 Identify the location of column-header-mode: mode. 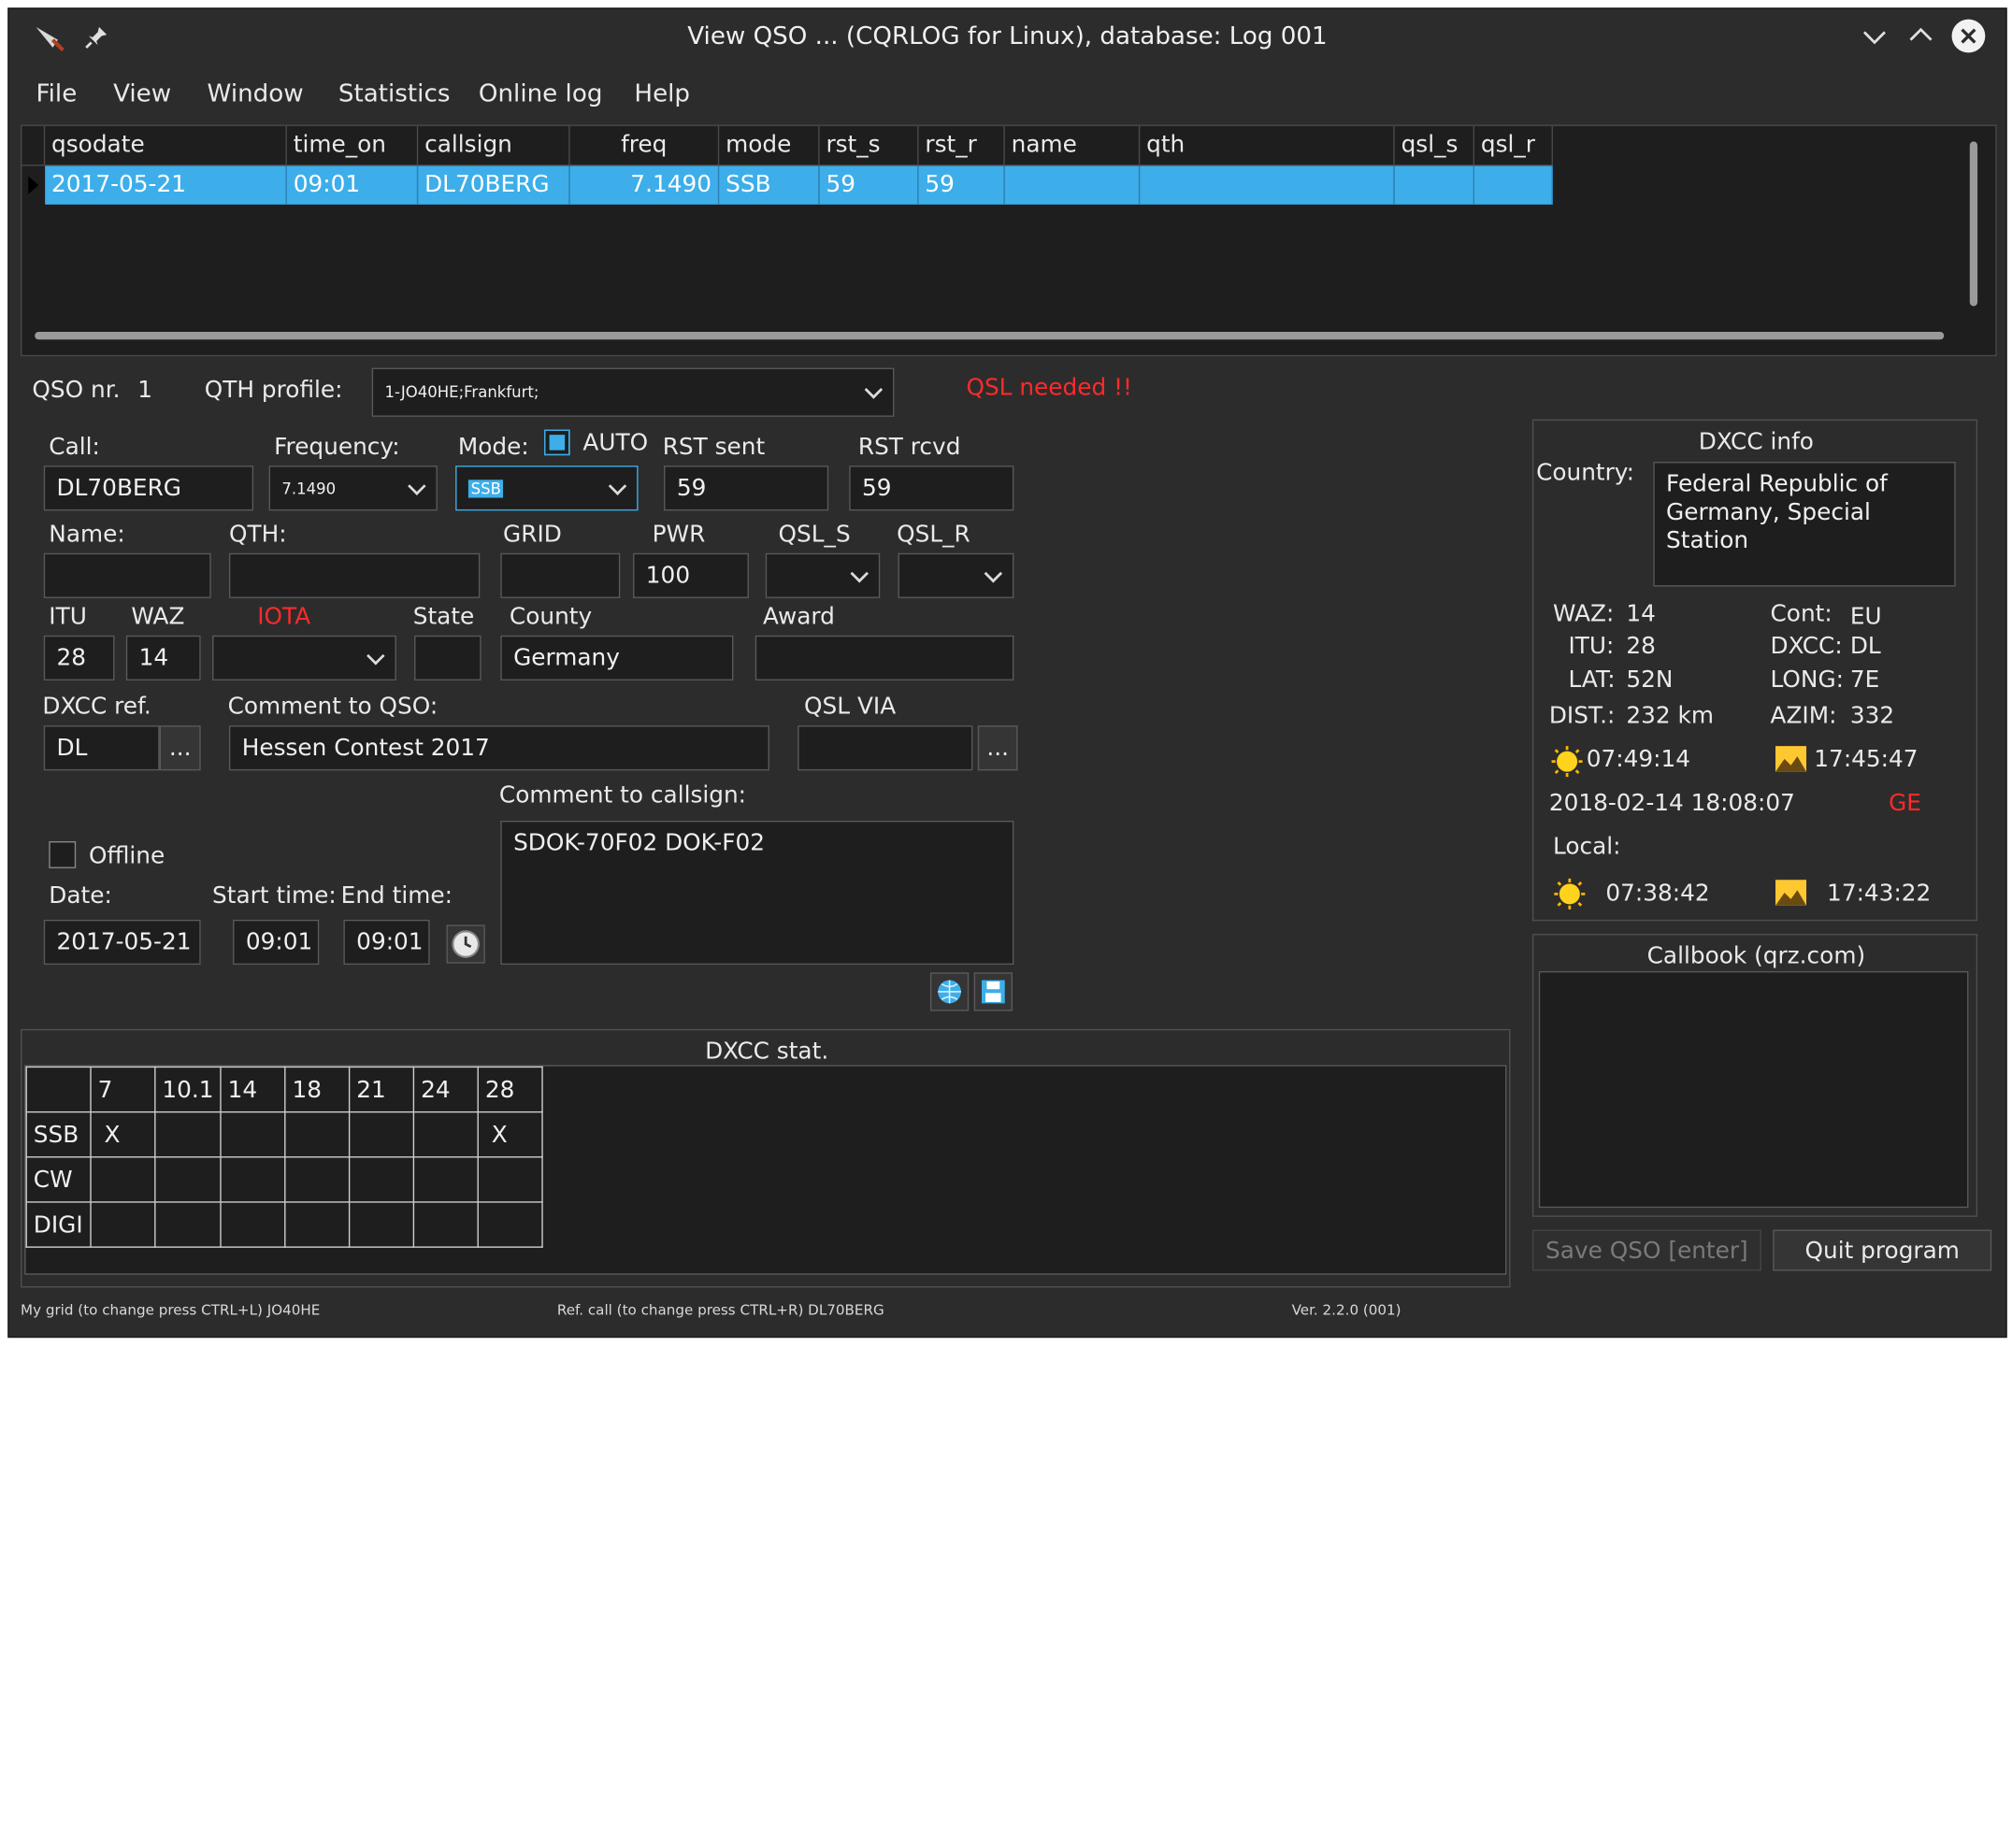
(769, 145).